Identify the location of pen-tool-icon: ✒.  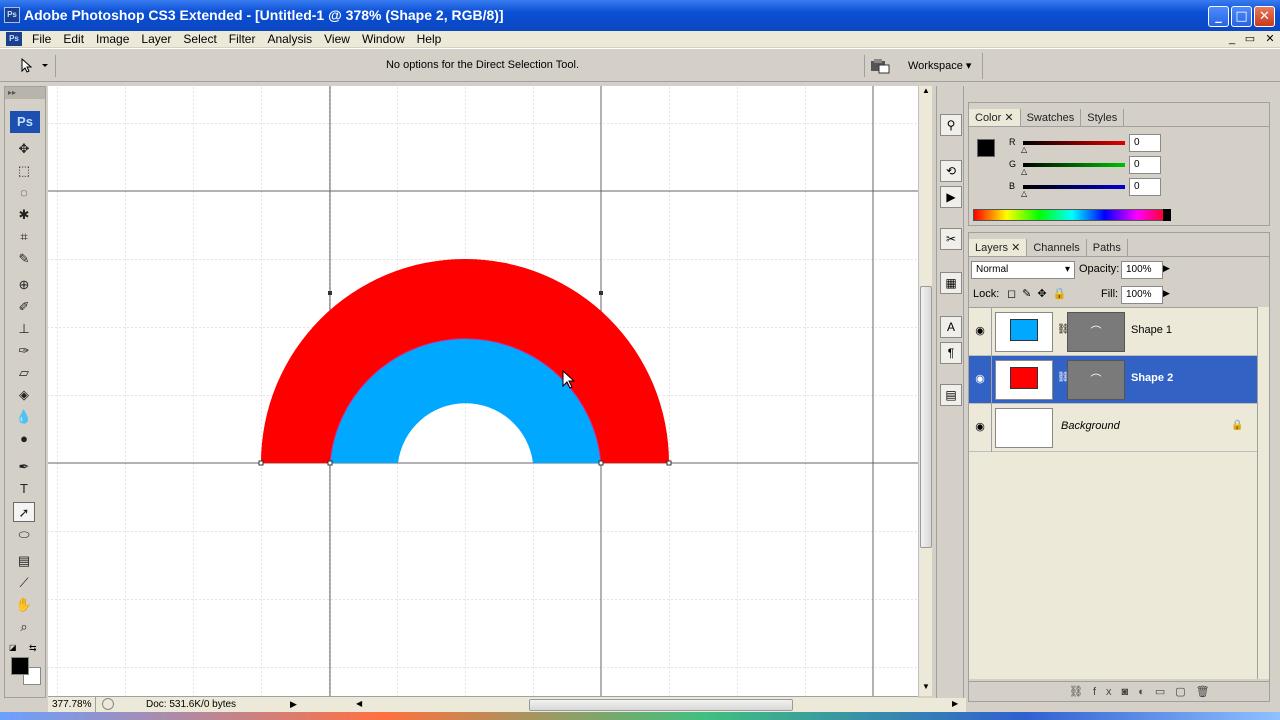
(24, 467).